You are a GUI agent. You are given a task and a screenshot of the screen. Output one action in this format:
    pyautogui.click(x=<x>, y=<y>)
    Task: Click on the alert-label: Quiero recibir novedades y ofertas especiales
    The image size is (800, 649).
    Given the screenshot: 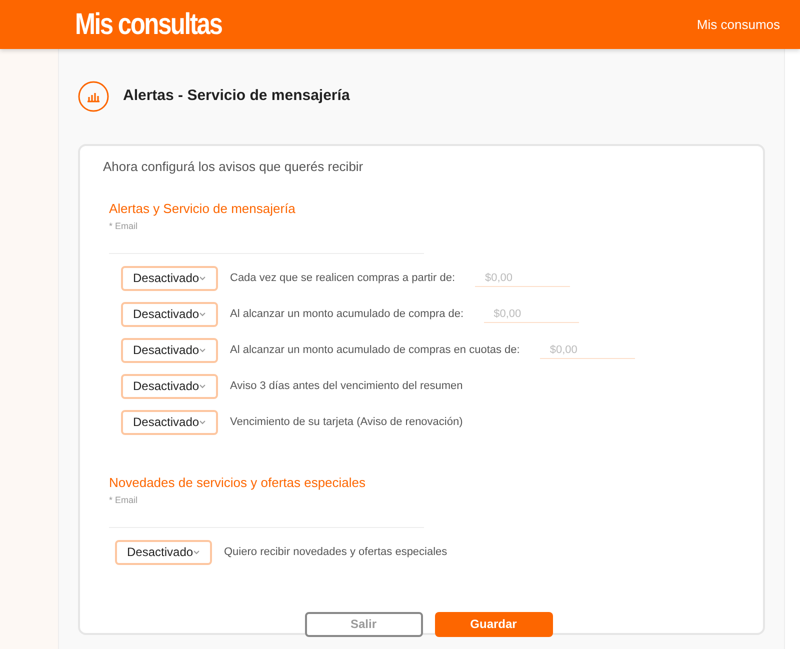 What is the action you would take?
    pyautogui.click(x=336, y=552)
    